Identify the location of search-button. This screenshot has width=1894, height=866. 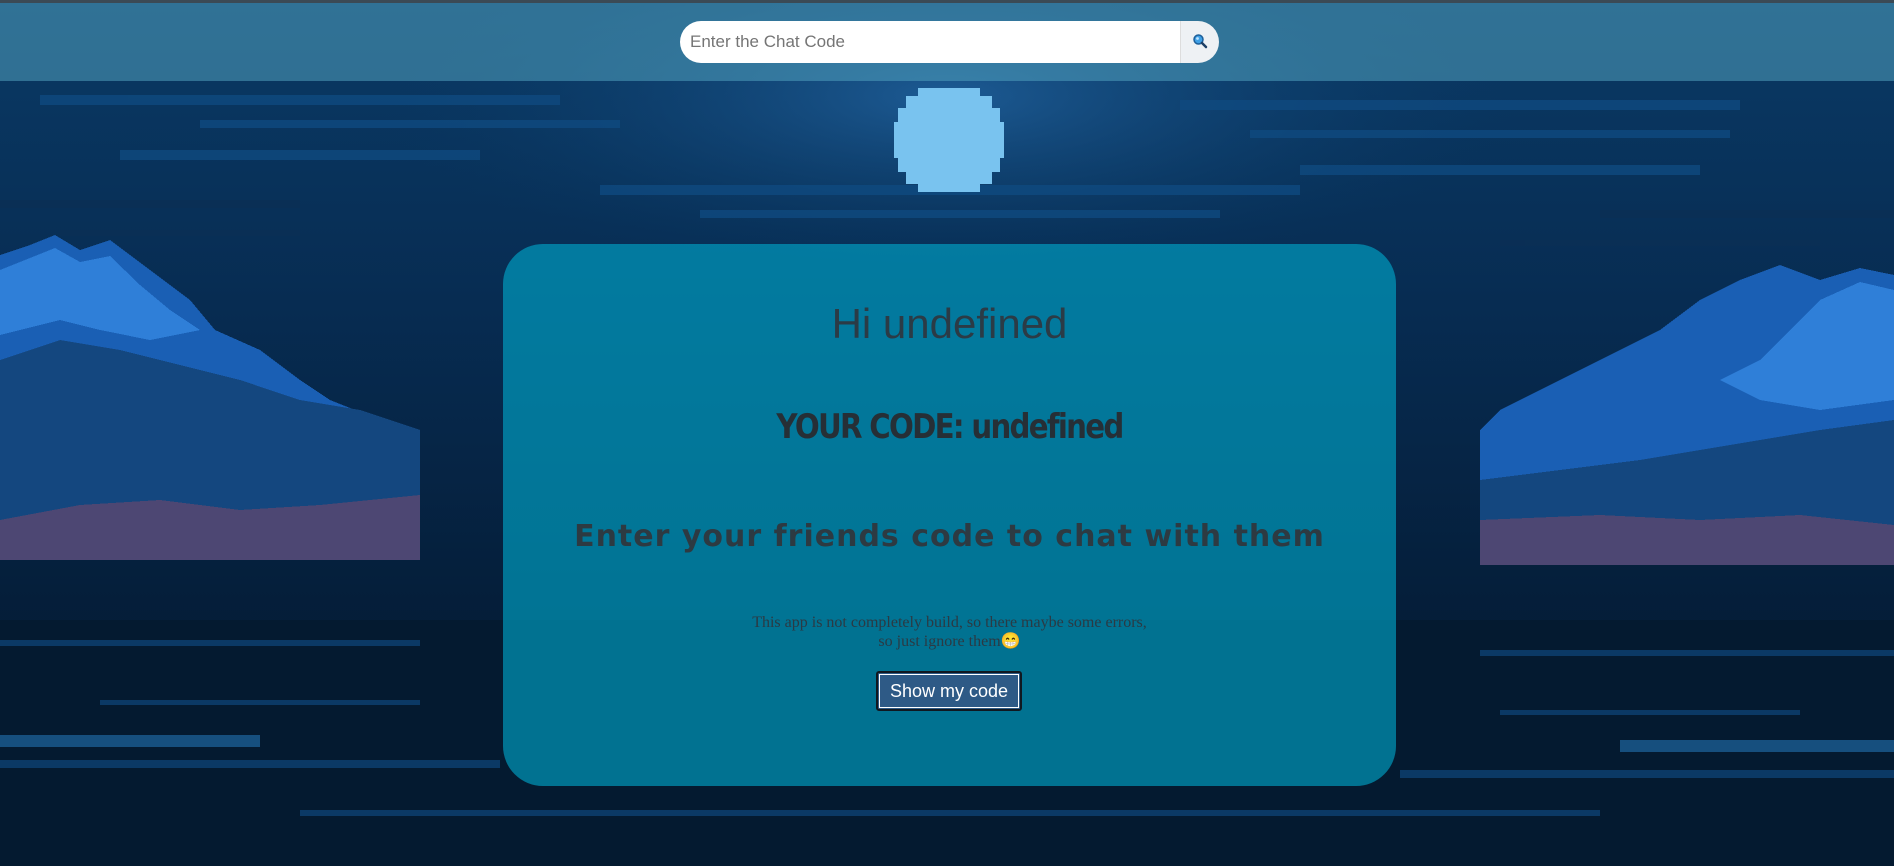
(1199, 42).